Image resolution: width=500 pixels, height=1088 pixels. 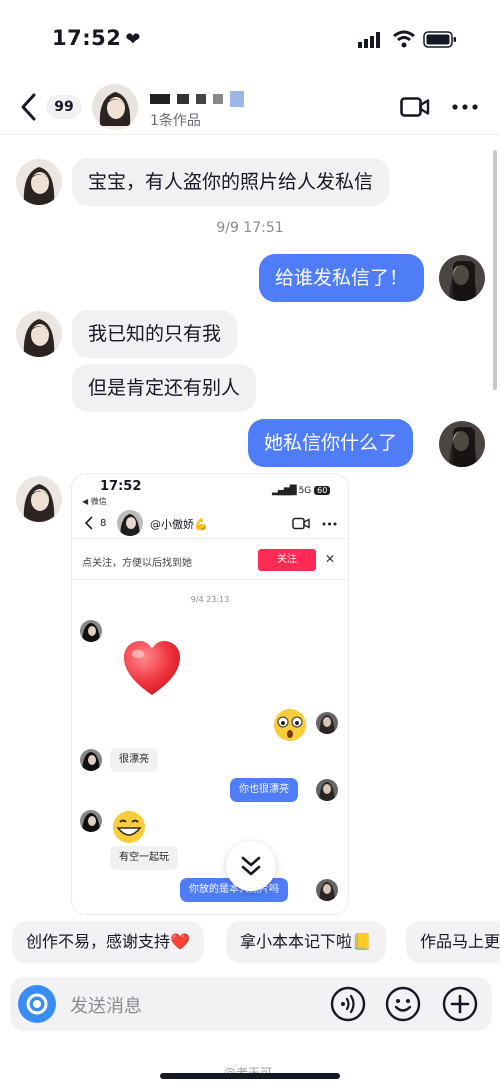 What do you see at coordinates (331, 443) in the screenshot?
I see `message-sent: 她私信你什么了` at bounding box center [331, 443].